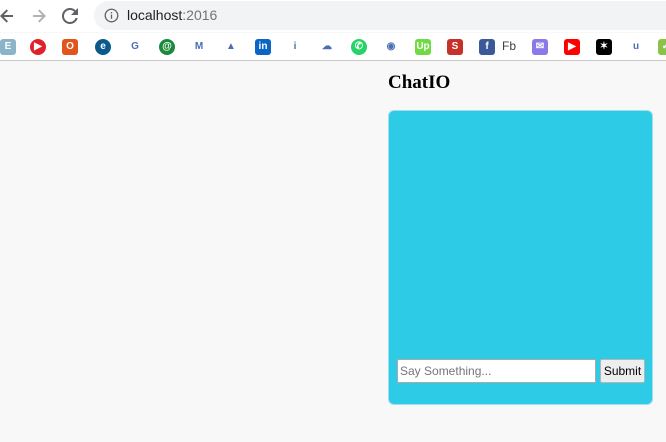  I want to click on bookmark-drive-icon: ▲, so click(231, 47).